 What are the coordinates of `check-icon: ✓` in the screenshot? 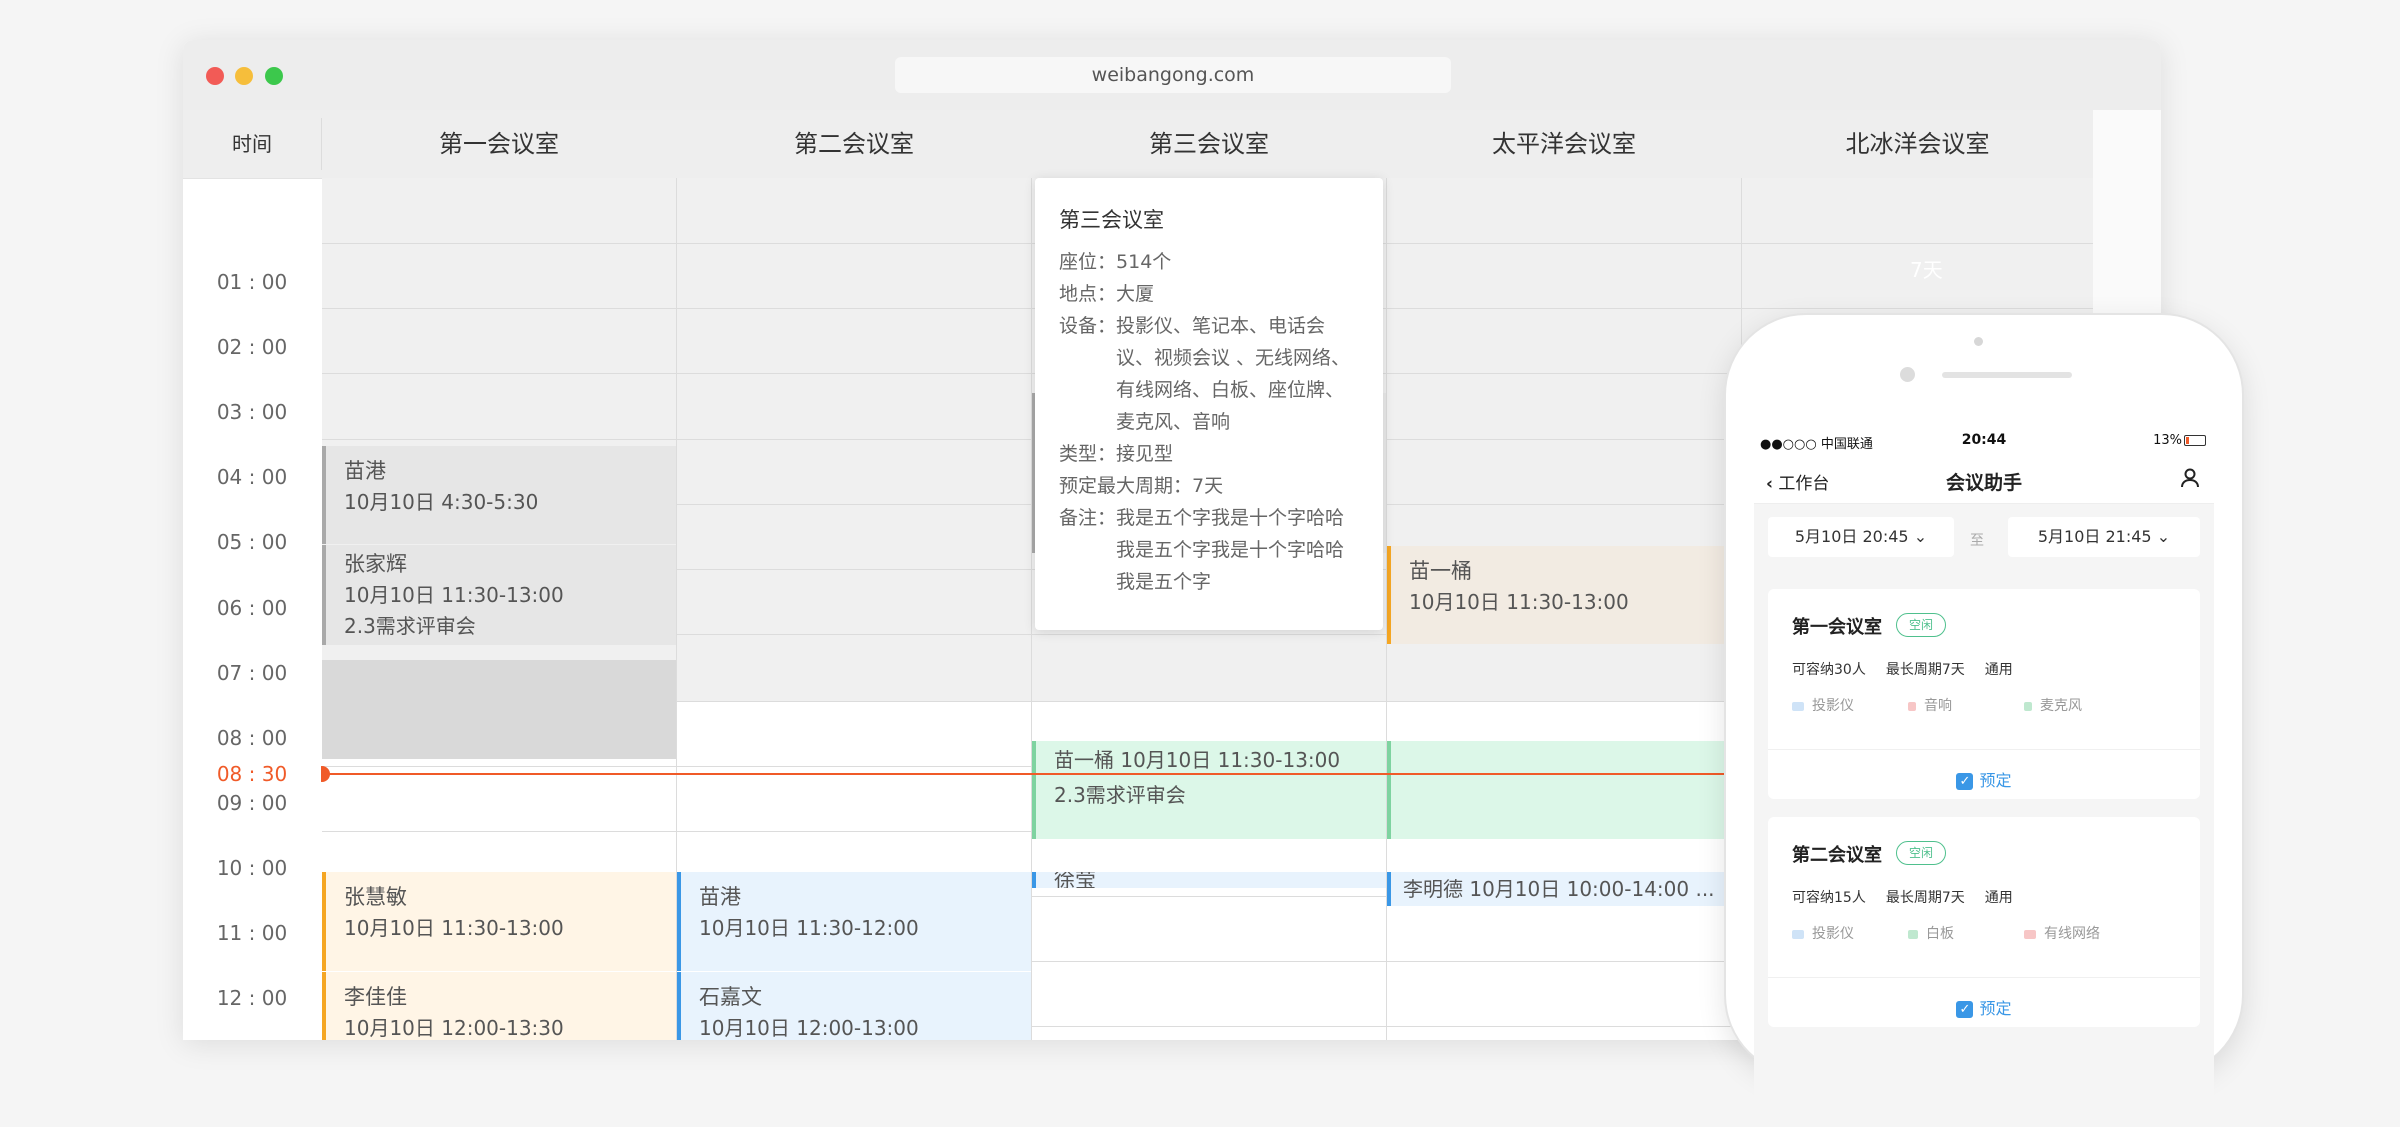 It's located at (1965, 1009).